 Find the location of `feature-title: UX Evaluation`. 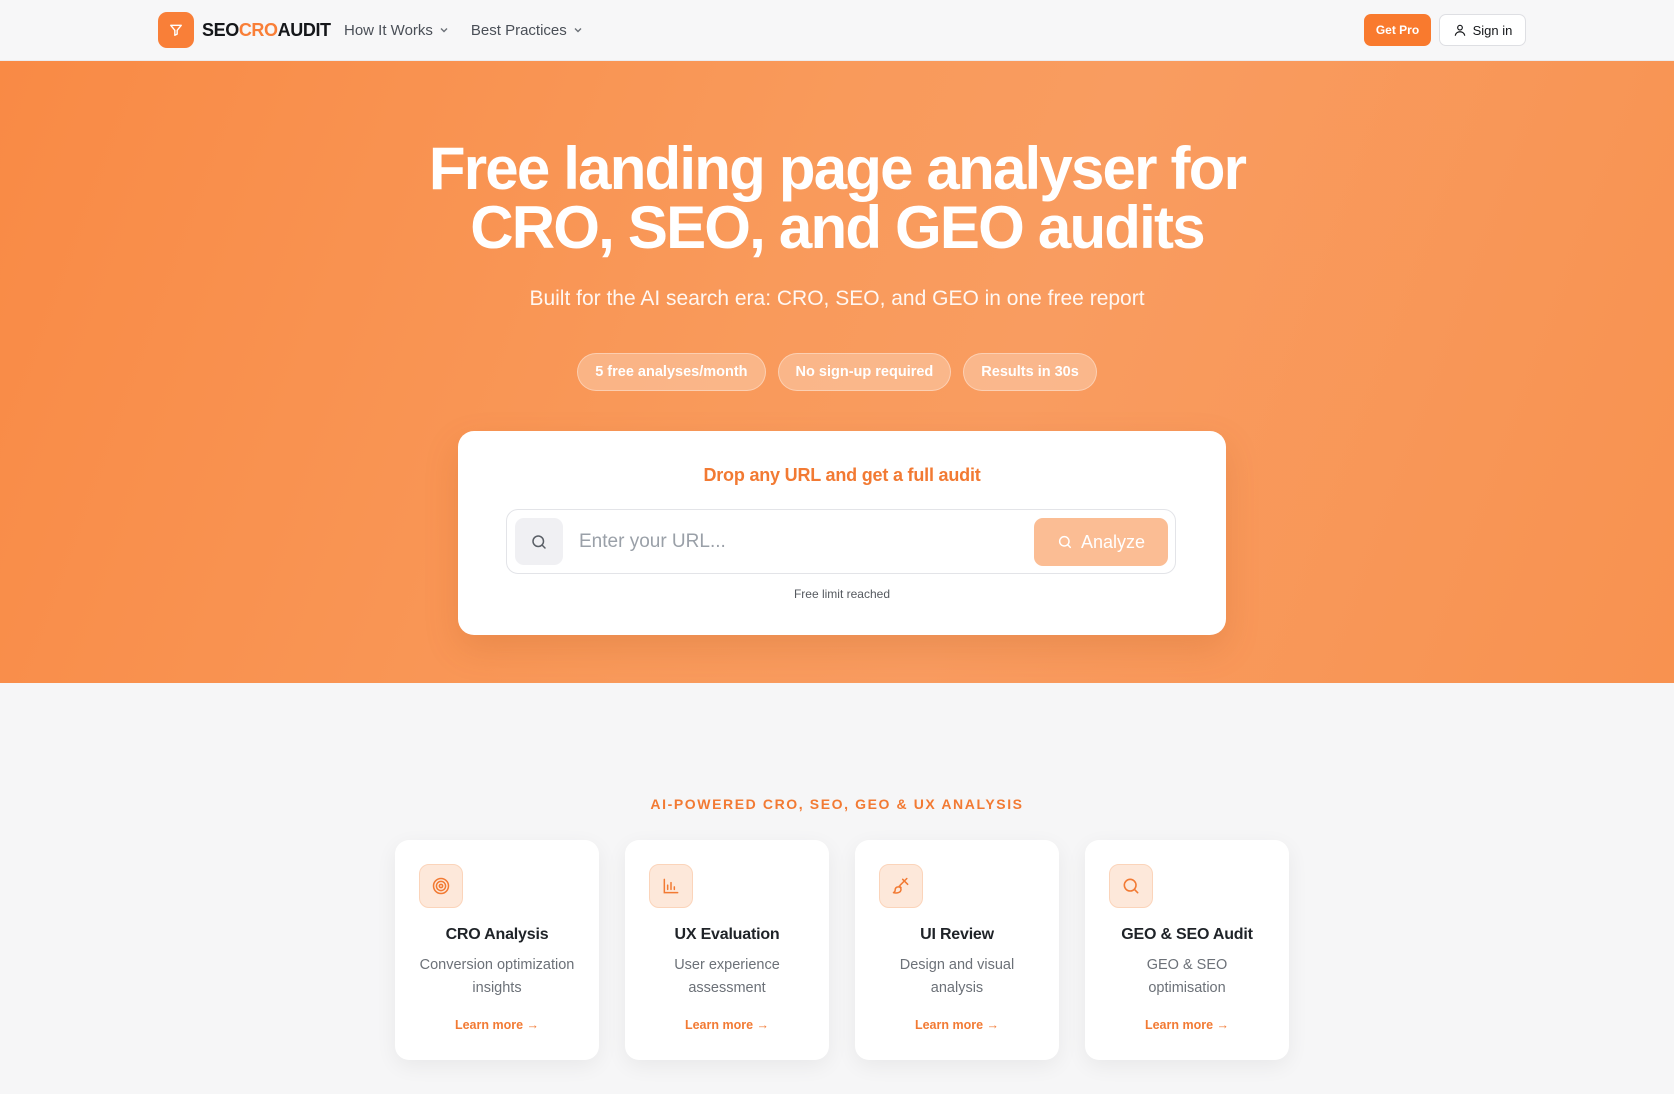

feature-title: UX Evaluation is located at coordinates (727, 934).